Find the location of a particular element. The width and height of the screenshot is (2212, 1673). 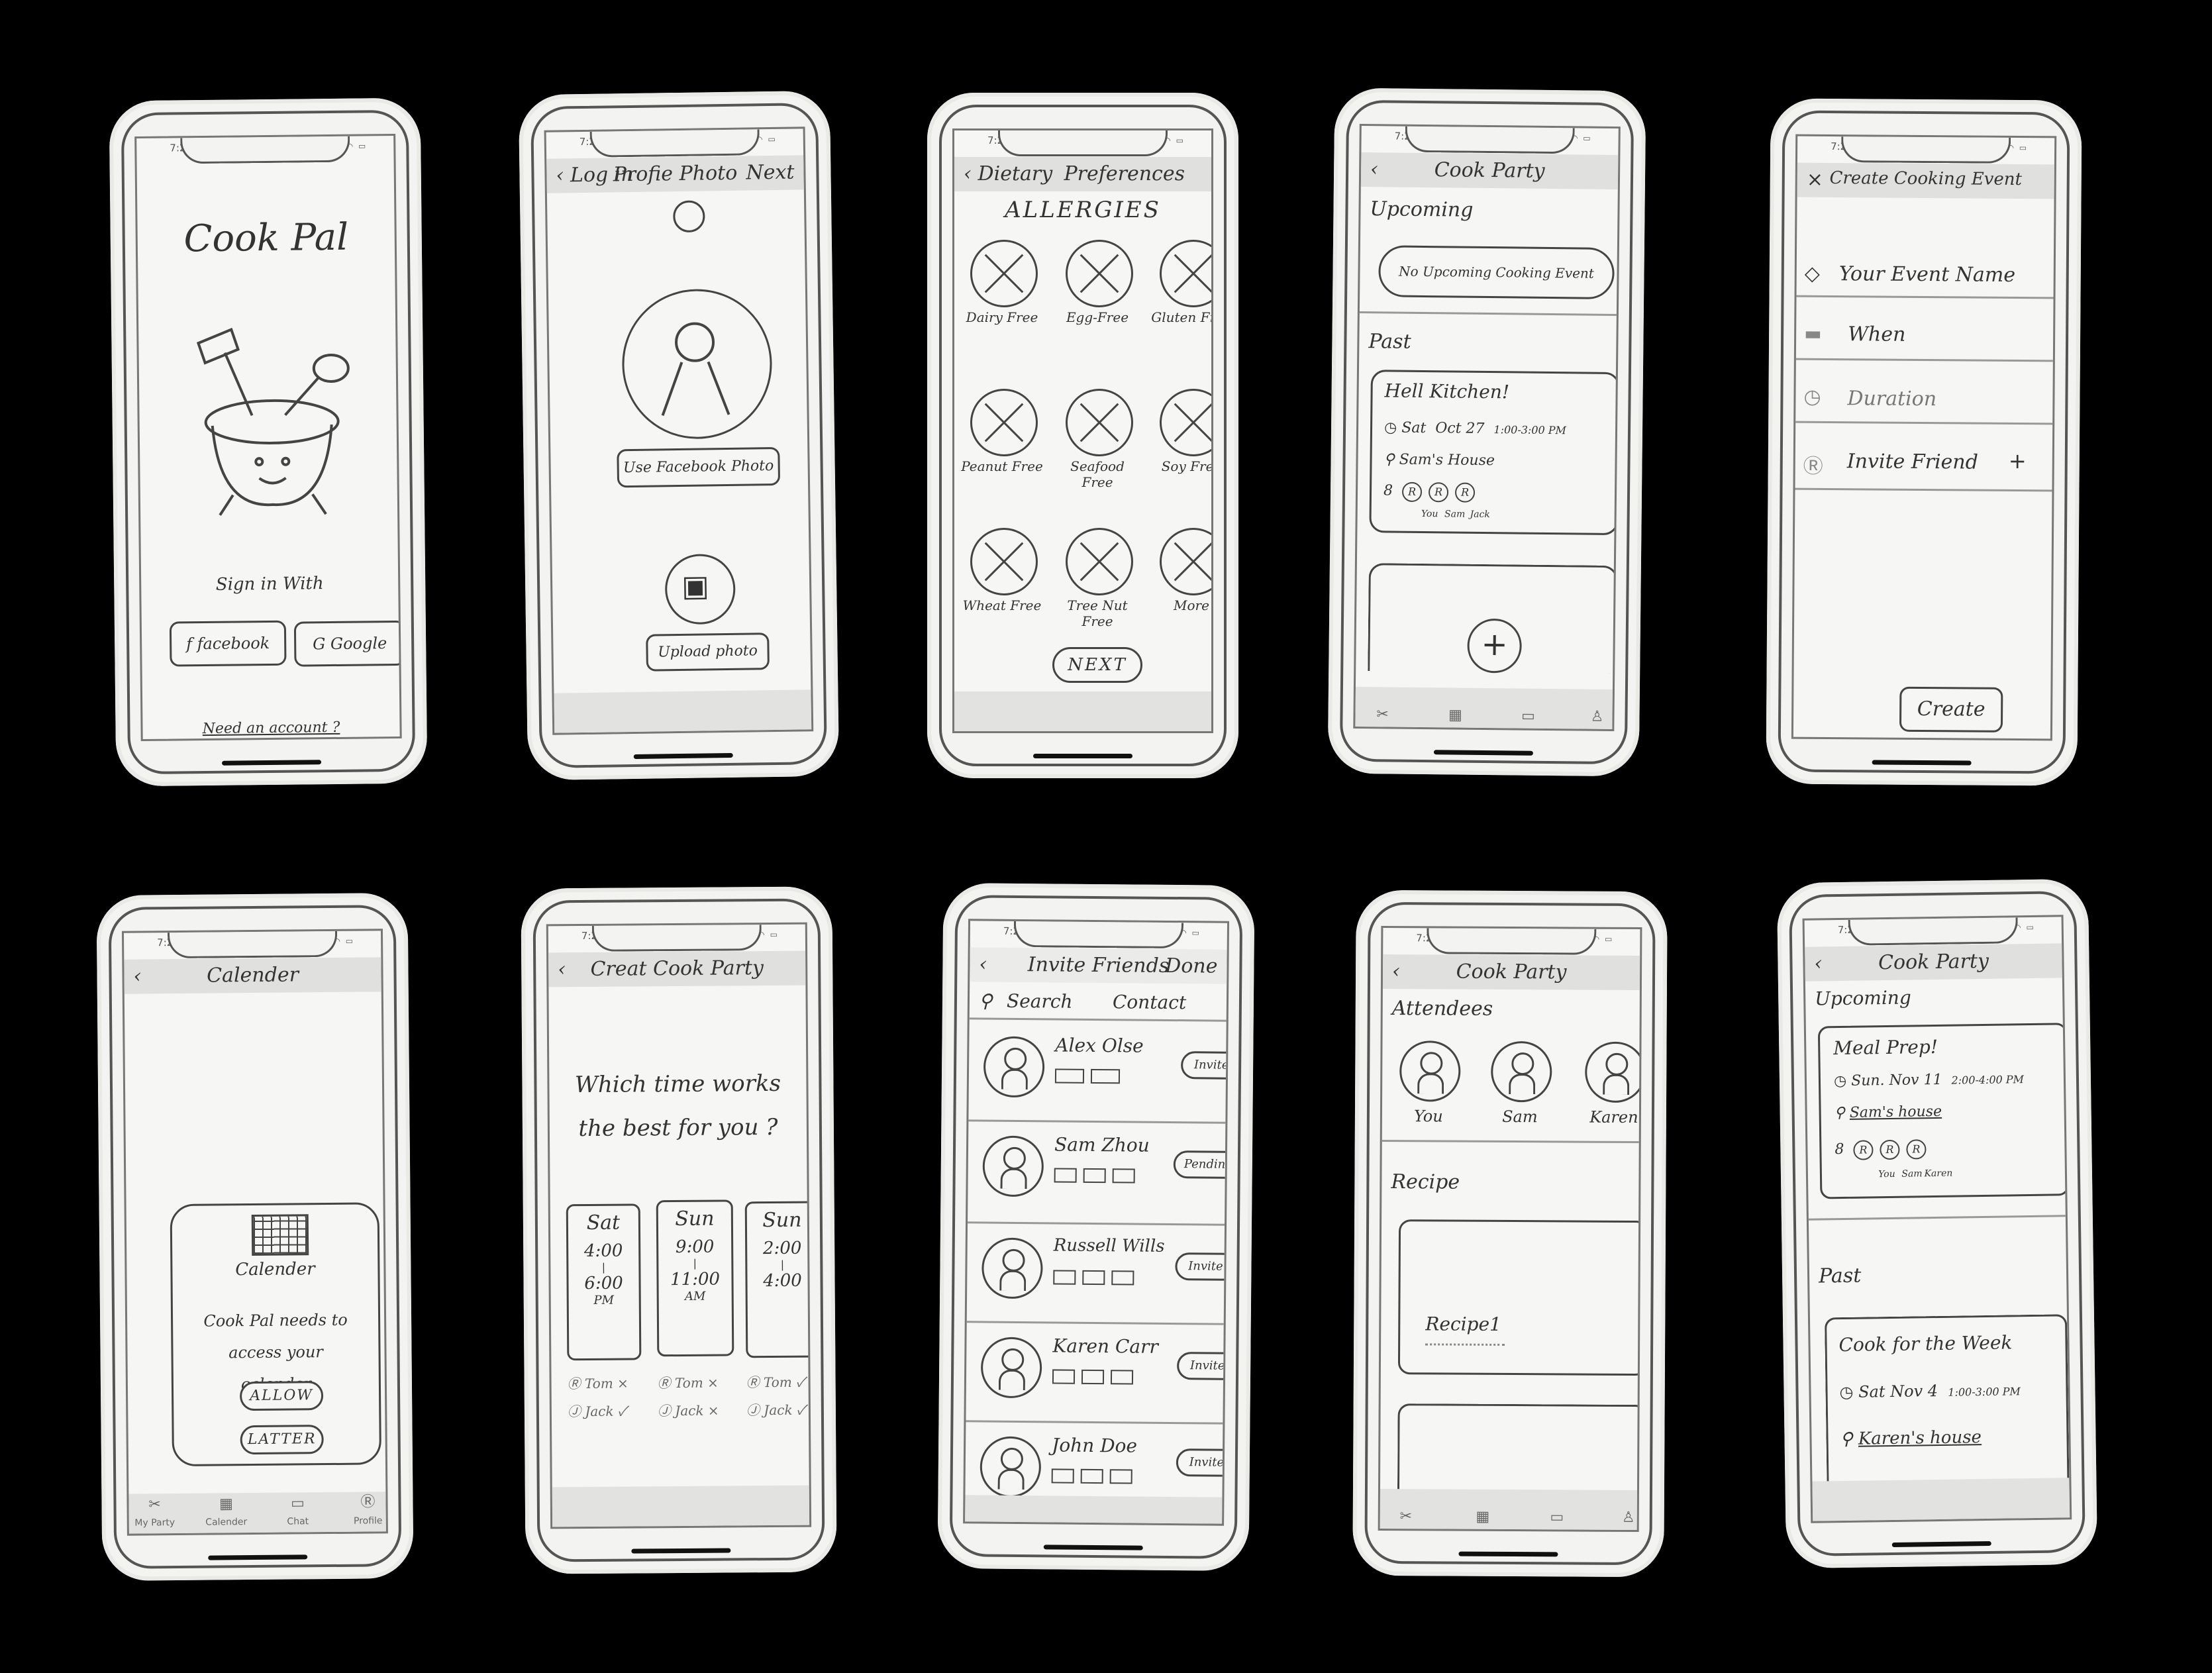

recipe-subtitle-placeholder is located at coordinates (1465, 1344).